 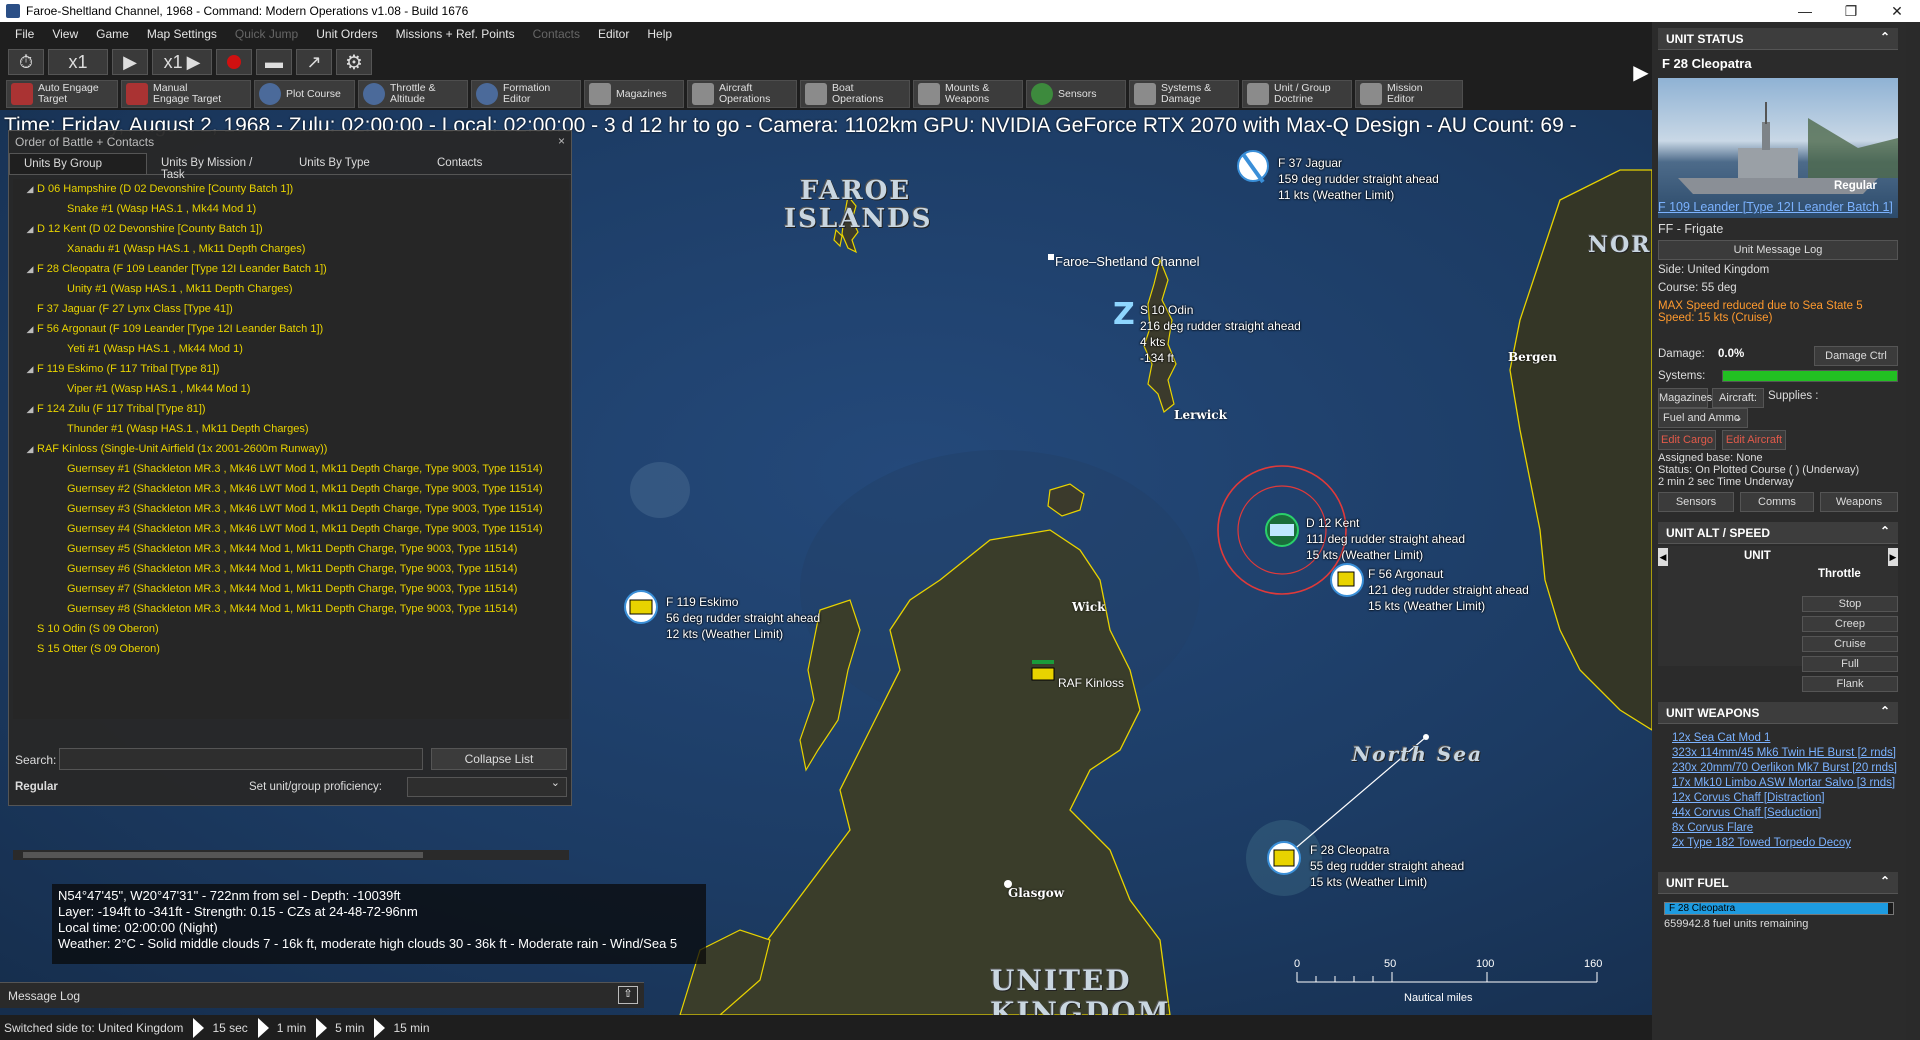 What do you see at coordinates (322, 995) in the screenshot?
I see `message-log-bar: Message Log ⇧` at bounding box center [322, 995].